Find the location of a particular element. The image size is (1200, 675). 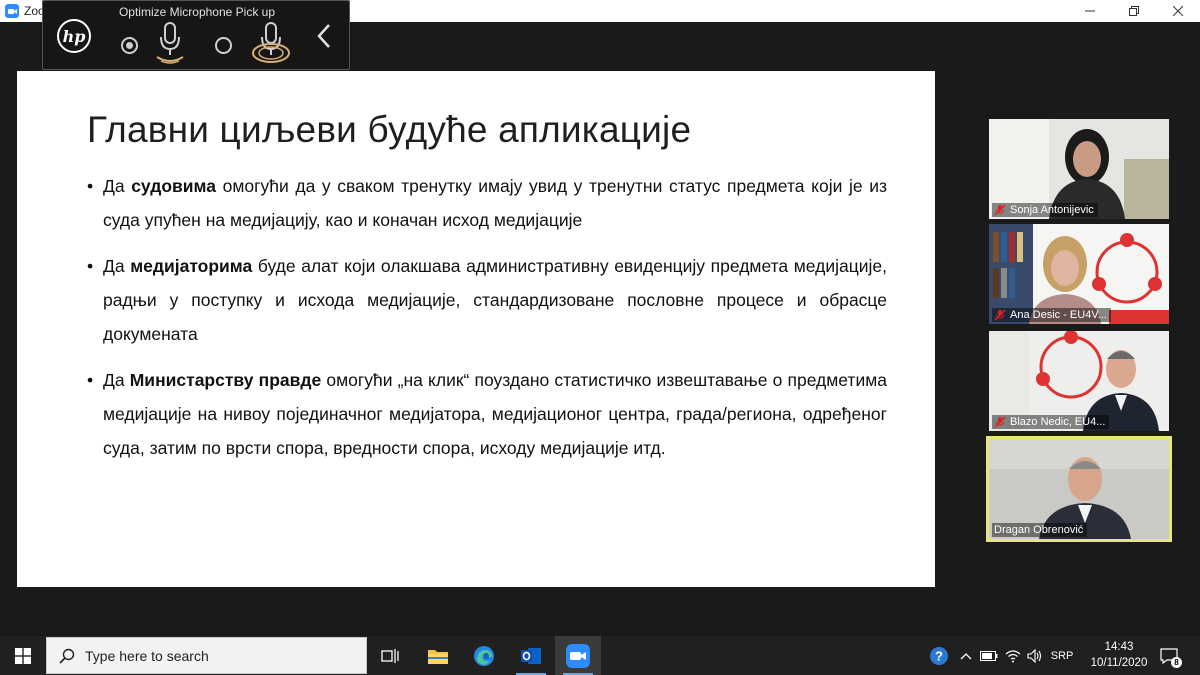

hp-logo: hp is located at coordinates (74, 36).